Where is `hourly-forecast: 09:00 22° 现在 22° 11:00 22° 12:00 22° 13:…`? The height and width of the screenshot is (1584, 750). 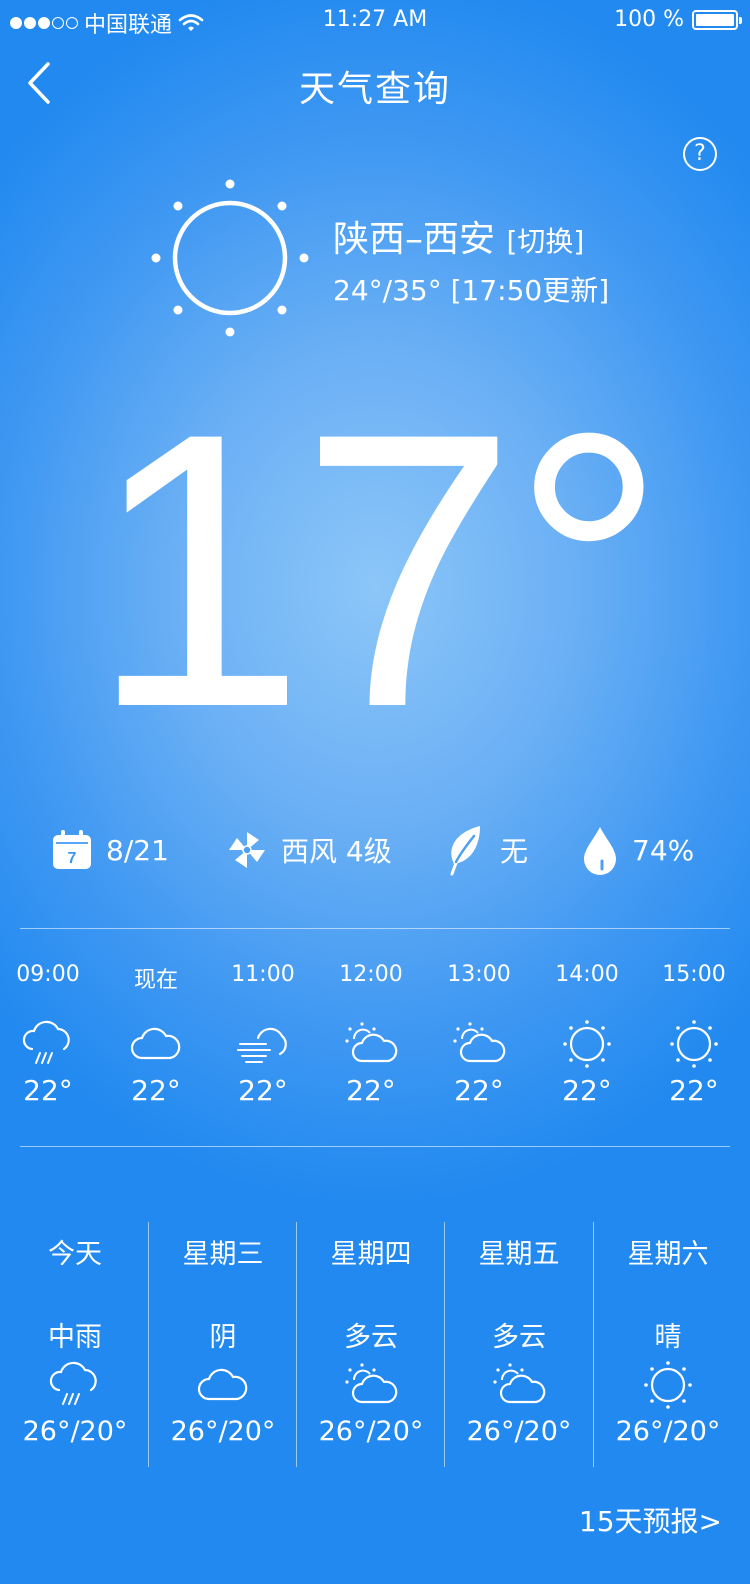
hourly-forecast: 09:00 22° 现在 22° 11:00 22° 12:00 22° 13:… is located at coordinates (375, 1047).